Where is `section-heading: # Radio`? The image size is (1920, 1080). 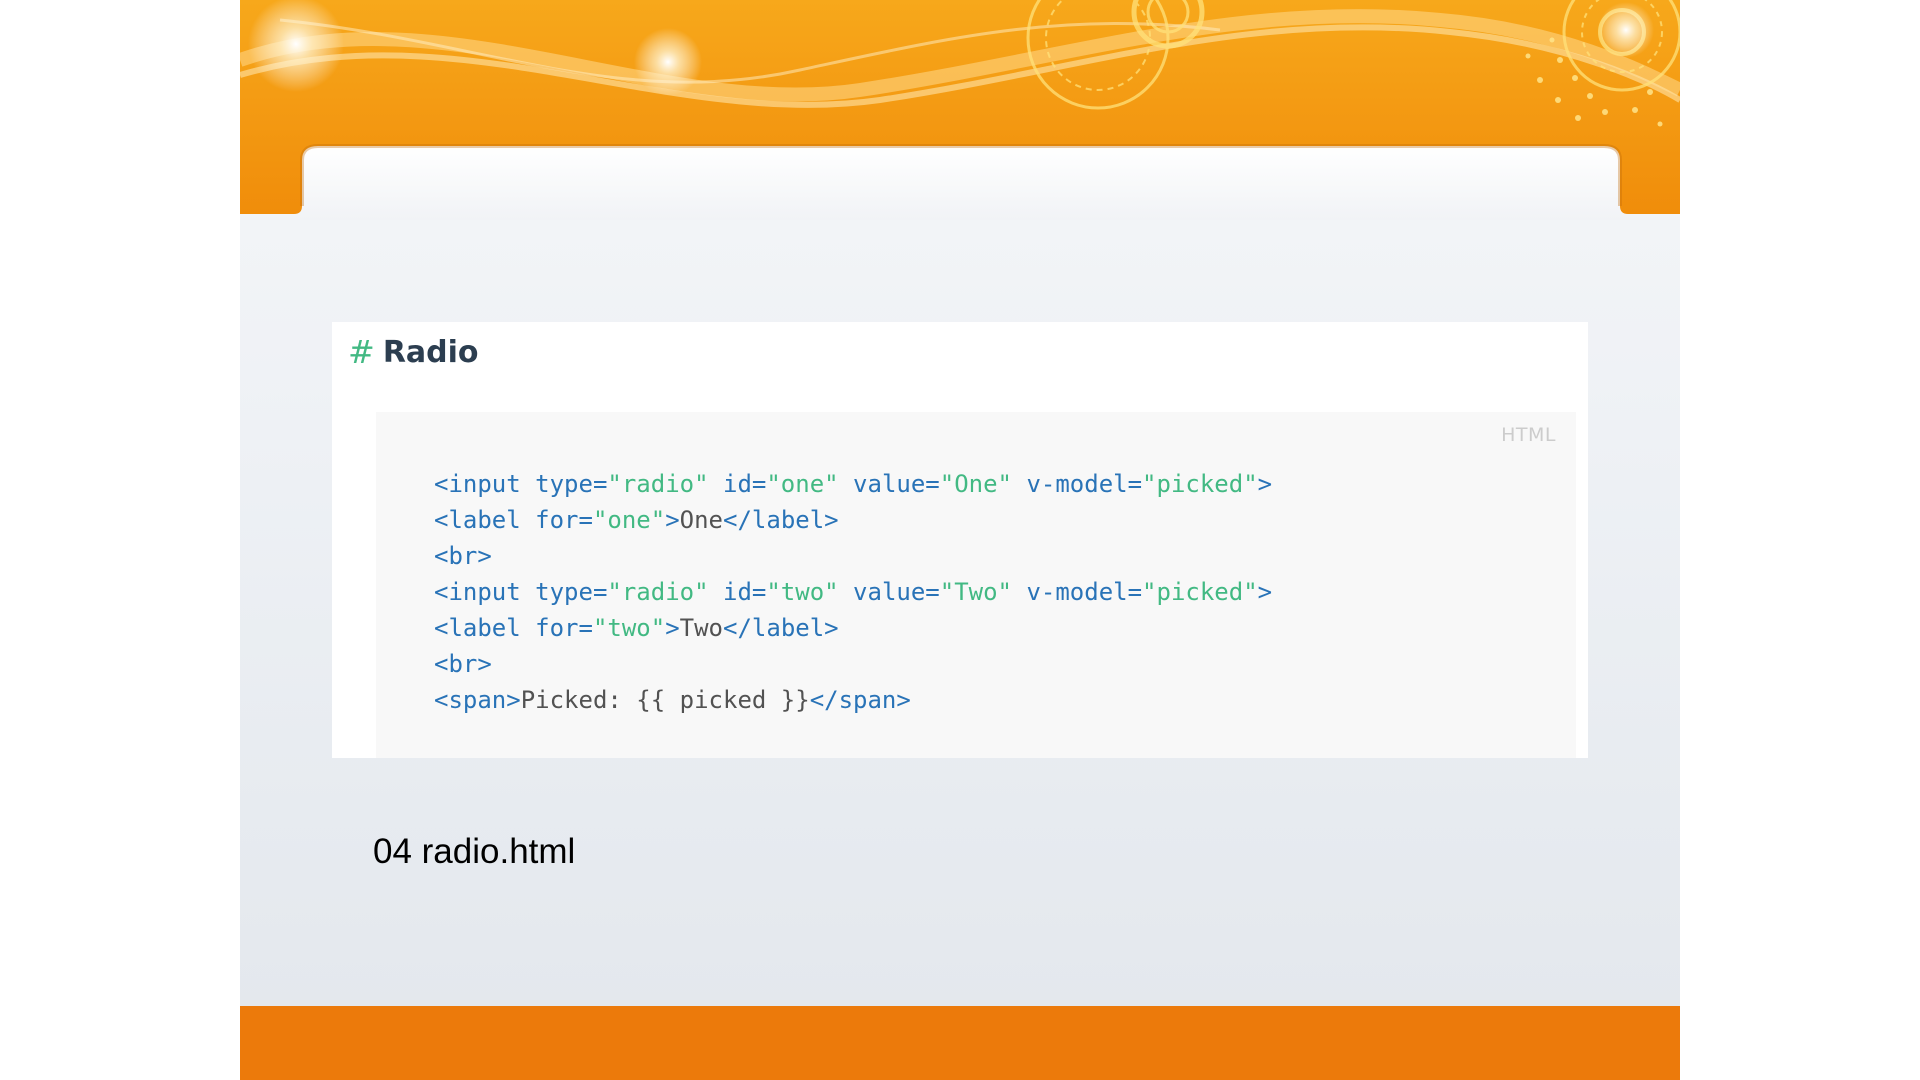 section-heading: # Radio is located at coordinates (413, 352).